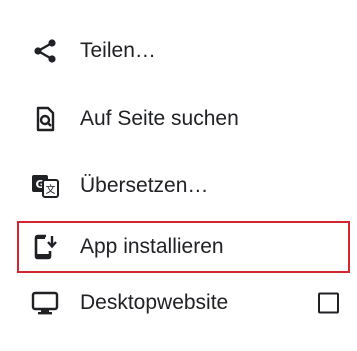 This screenshot has height=351, width=357. What do you see at coordinates (45, 51) in the screenshot?
I see `share-icon` at bounding box center [45, 51].